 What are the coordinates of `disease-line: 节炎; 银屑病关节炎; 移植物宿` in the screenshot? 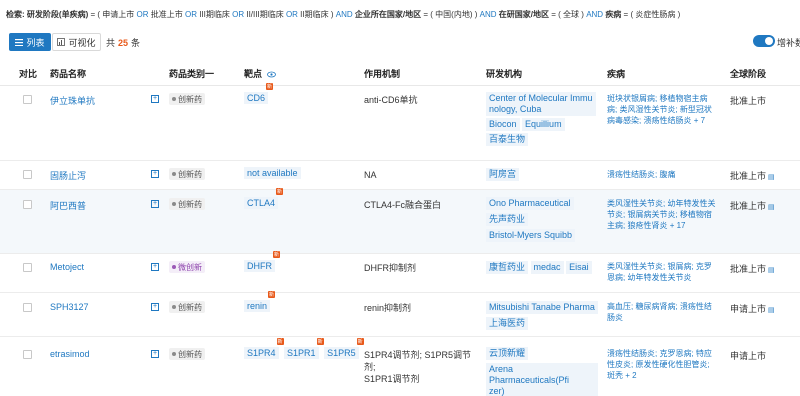 It's located at (667, 214).